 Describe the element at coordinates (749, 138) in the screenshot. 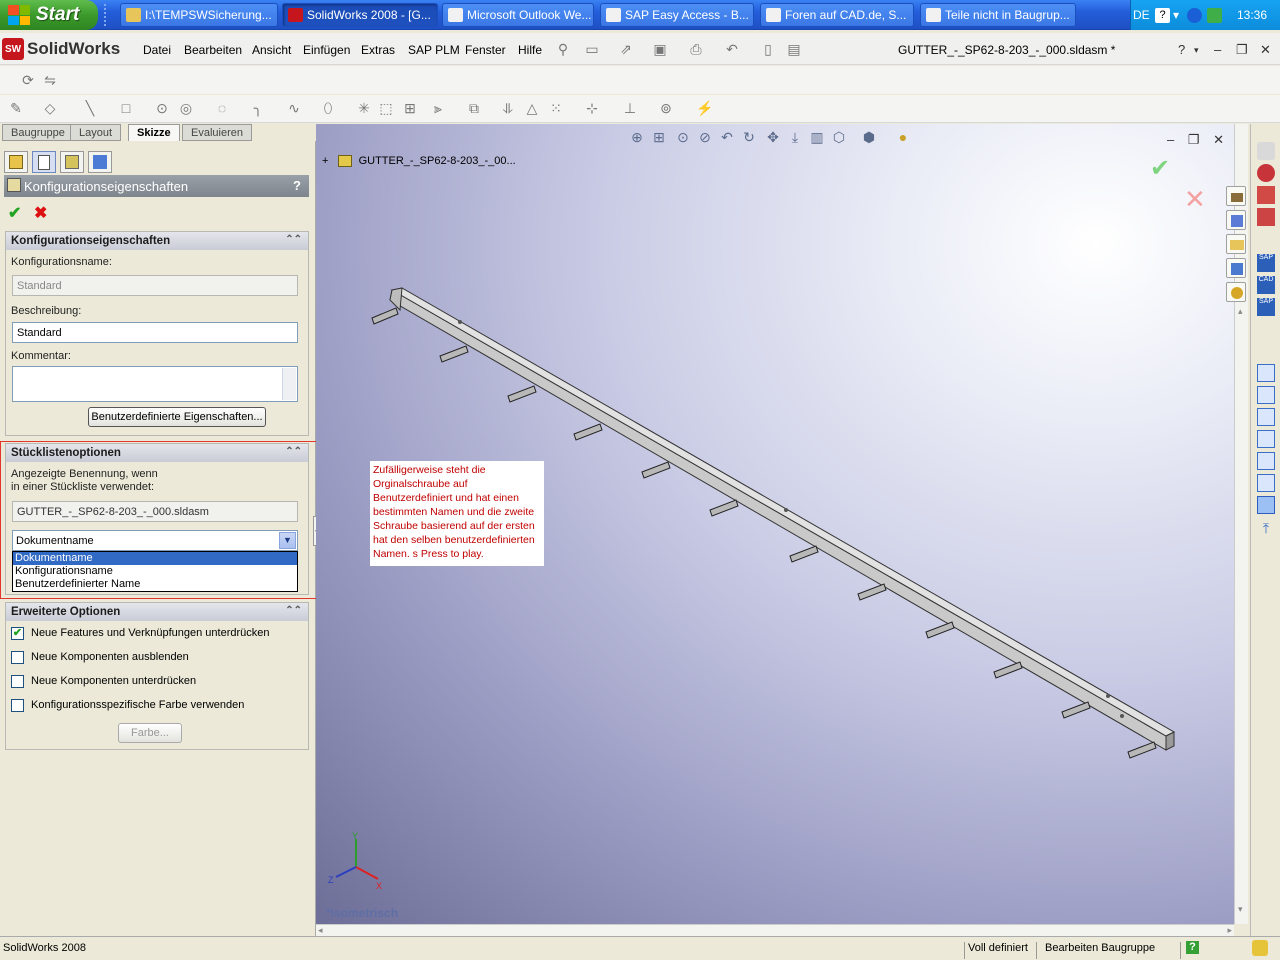

I see `rotate-view-icon: ↻` at that location.